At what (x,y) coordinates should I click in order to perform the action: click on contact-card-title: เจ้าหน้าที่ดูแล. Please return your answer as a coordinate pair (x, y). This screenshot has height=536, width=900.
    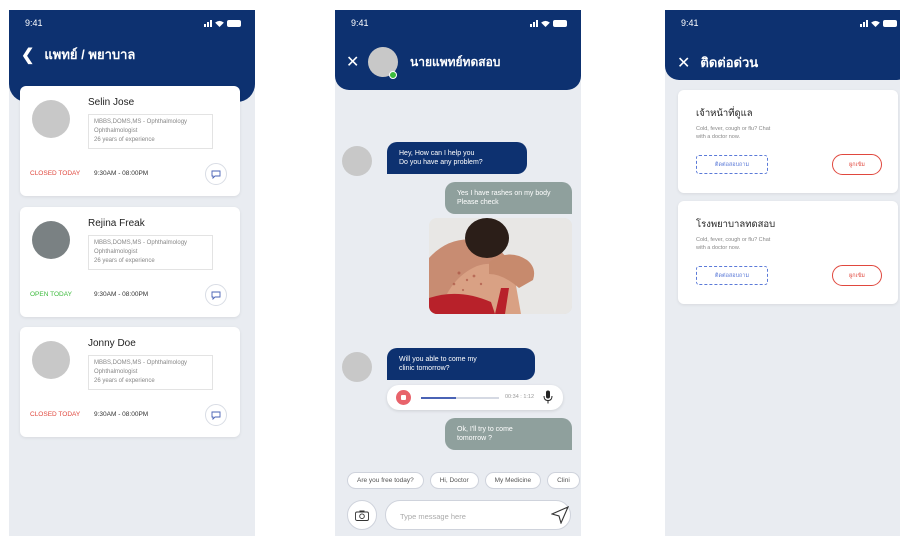
    Looking at the image, I should click on (724, 113).